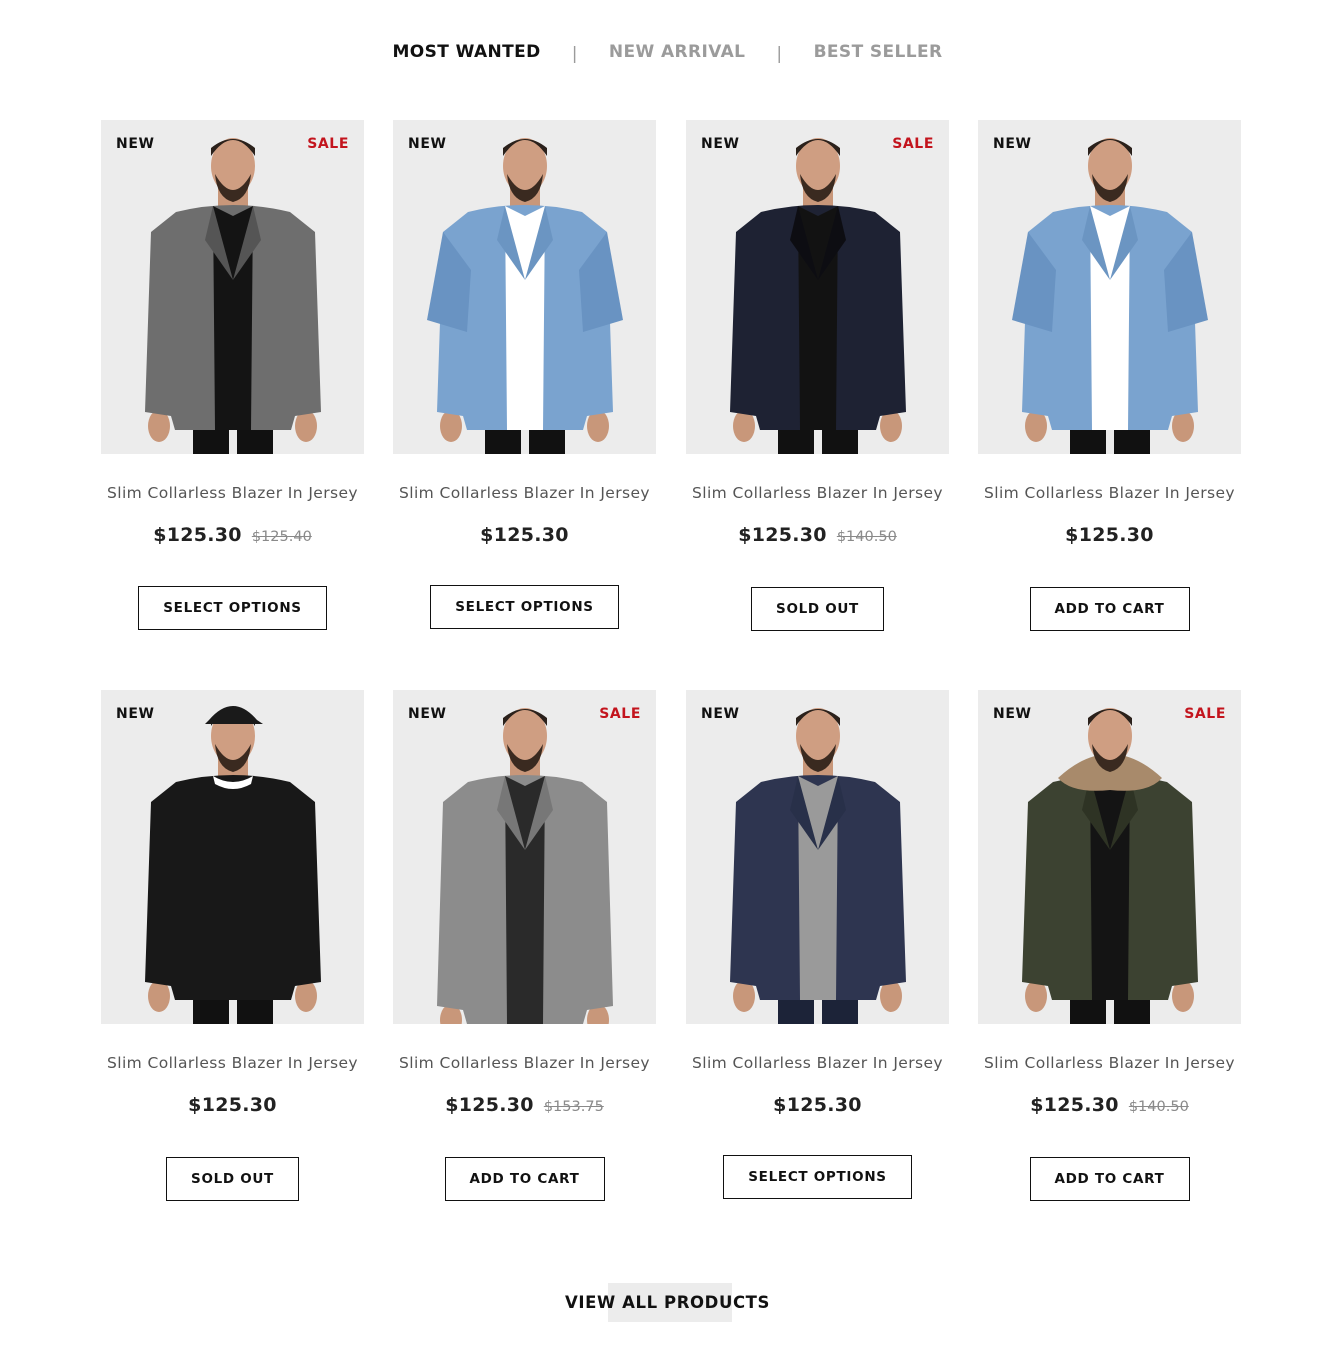 Image resolution: width=1335 pixels, height=1347 pixels. What do you see at coordinates (524, 857) in the screenshot?
I see `product-image-grey-overcoat: NEW SALE` at bounding box center [524, 857].